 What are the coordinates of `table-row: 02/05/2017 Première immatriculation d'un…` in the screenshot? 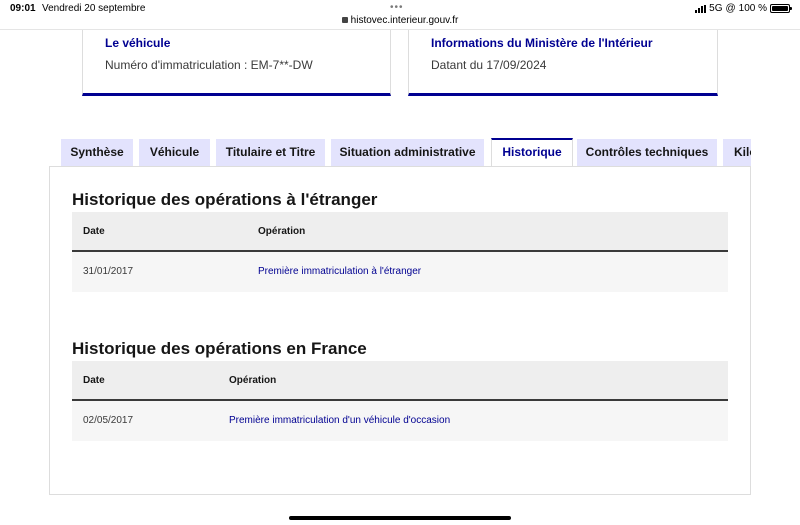 It's located at (400, 421).